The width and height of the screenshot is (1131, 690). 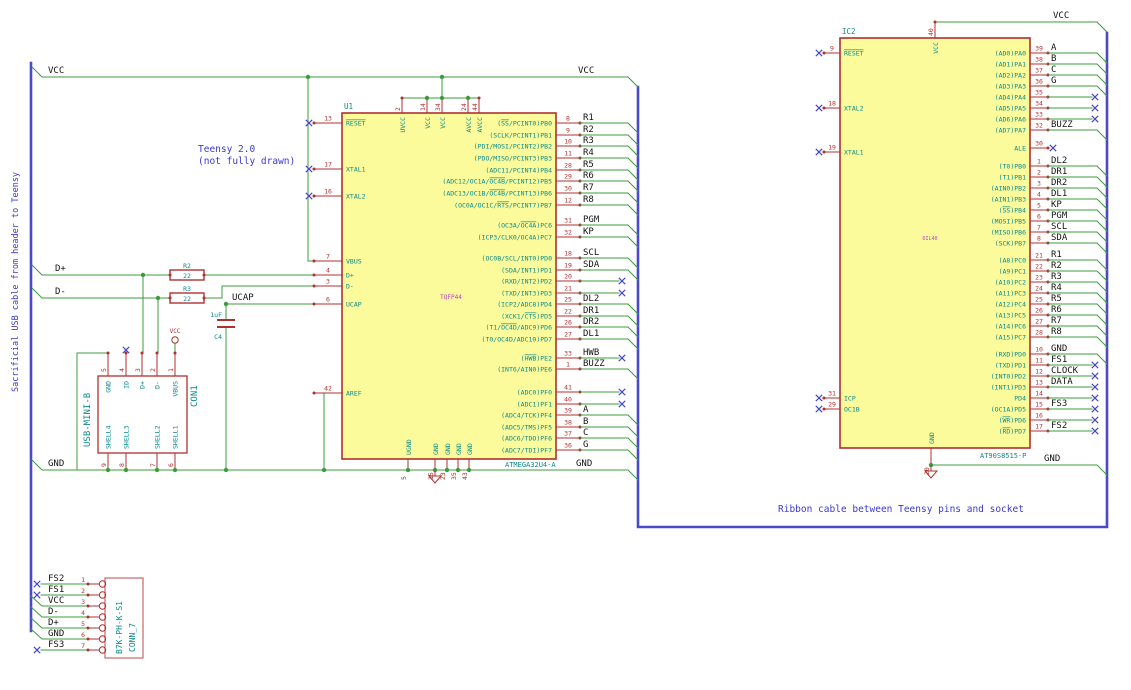 I want to click on net-label-R3: R3, so click(x=588, y=141).